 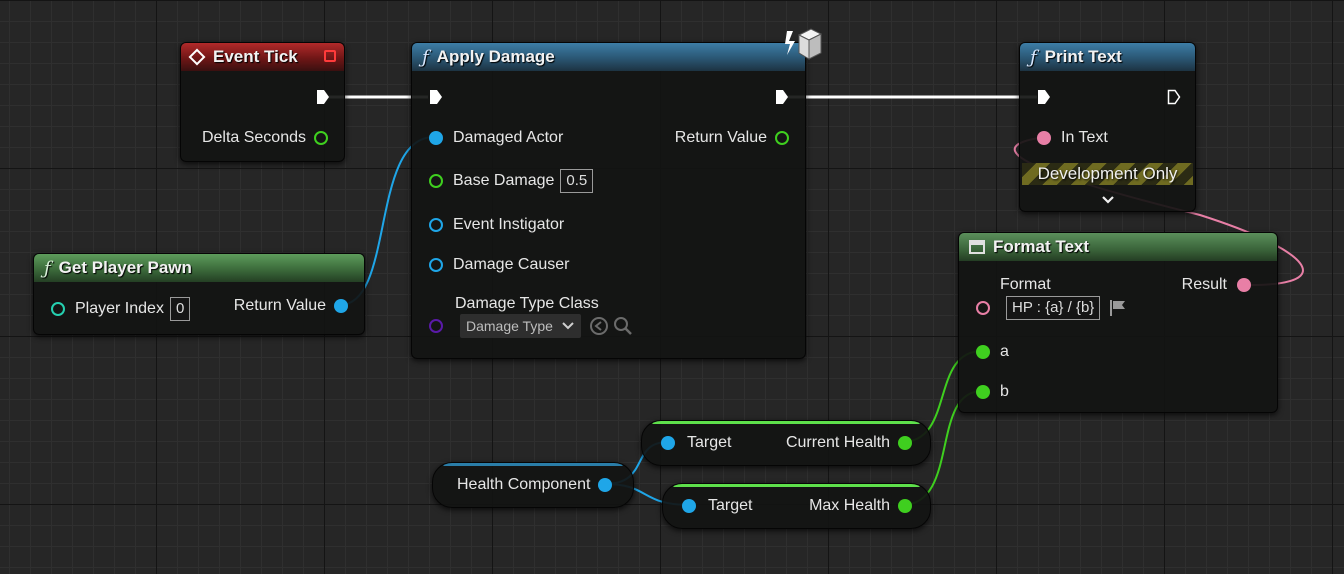 What do you see at coordinates (1025, 284) in the screenshot?
I see `format-label: Format` at bounding box center [1025, 284].